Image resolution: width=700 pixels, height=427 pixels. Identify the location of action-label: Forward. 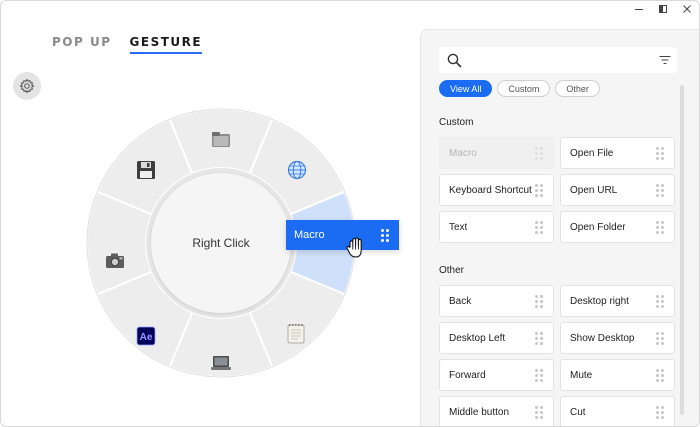
(467, 375).